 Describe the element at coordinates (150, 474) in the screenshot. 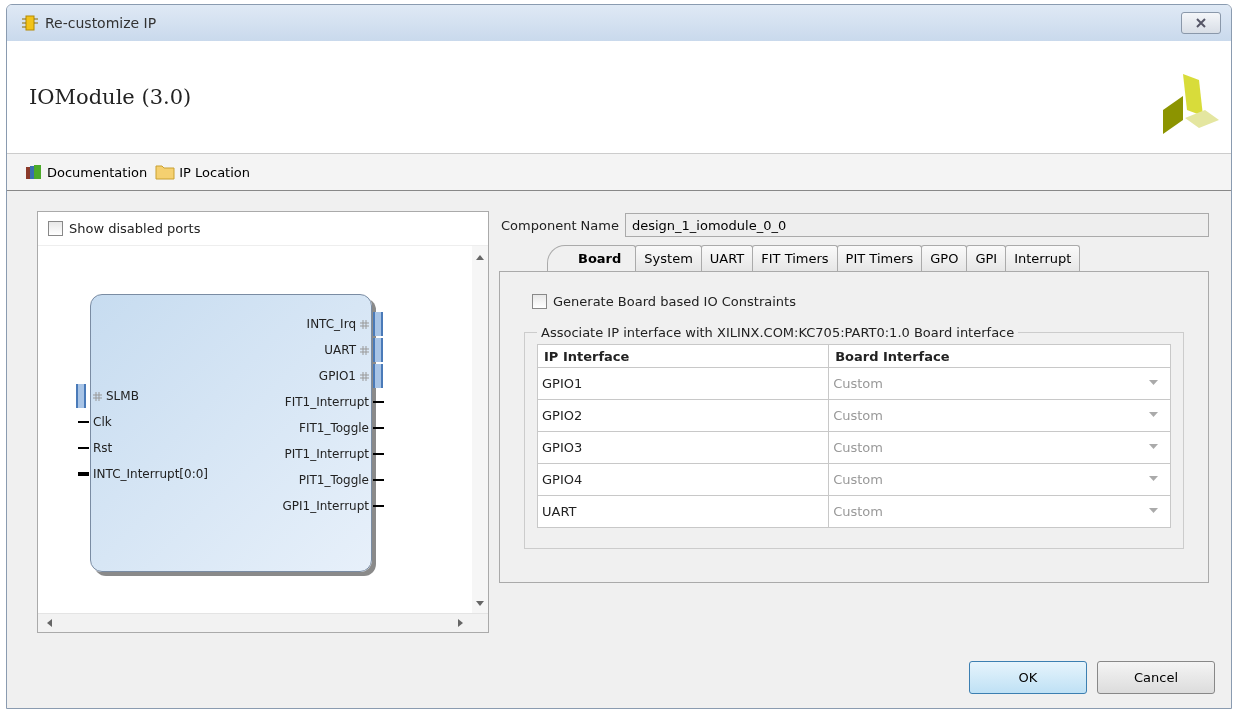

I see `port-label: INTC_Interrupt[0:0]` at that location.